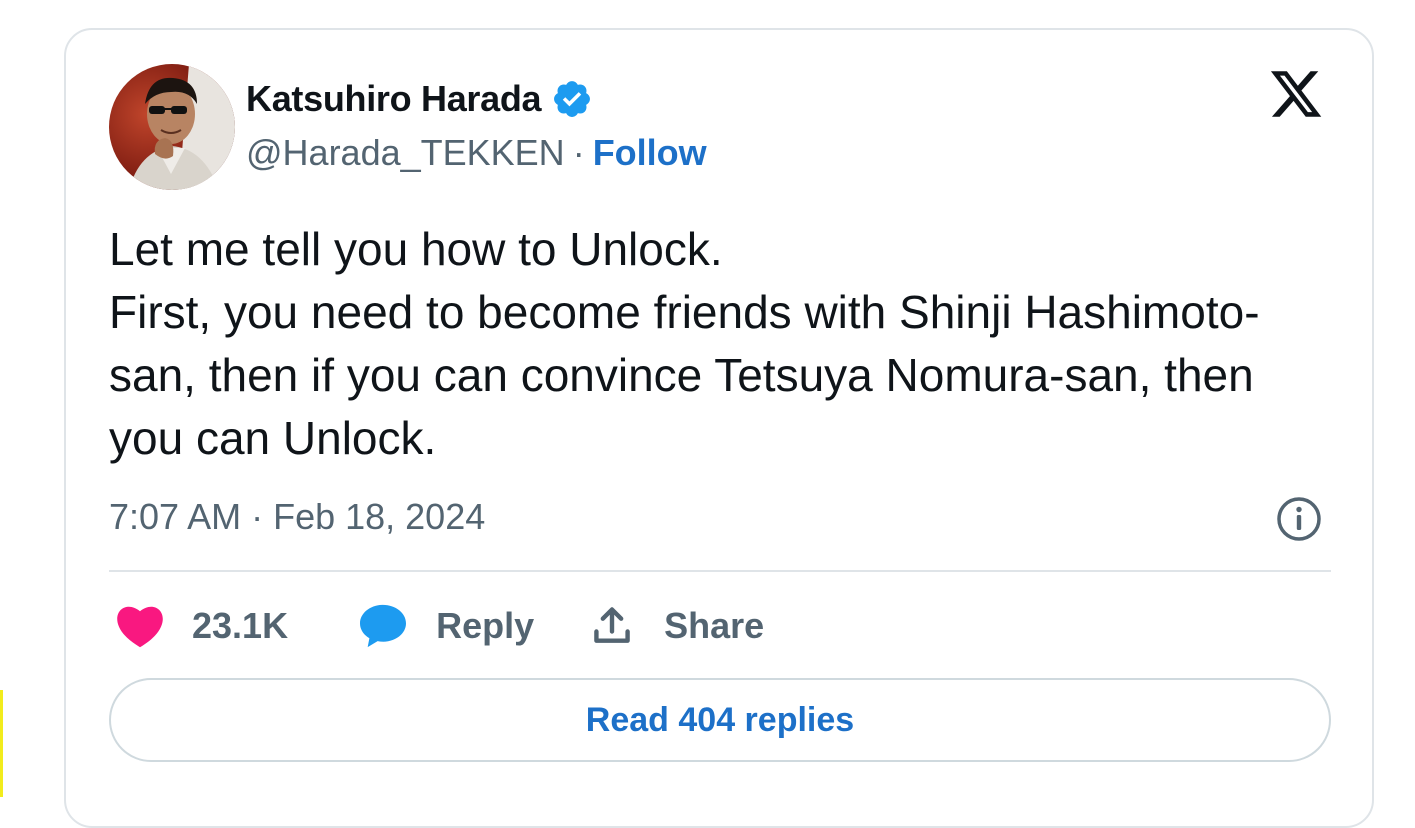  Describe the element at coordinates (240, 625) in the screenshot. I see `likes-count: 23.1K` at that location.